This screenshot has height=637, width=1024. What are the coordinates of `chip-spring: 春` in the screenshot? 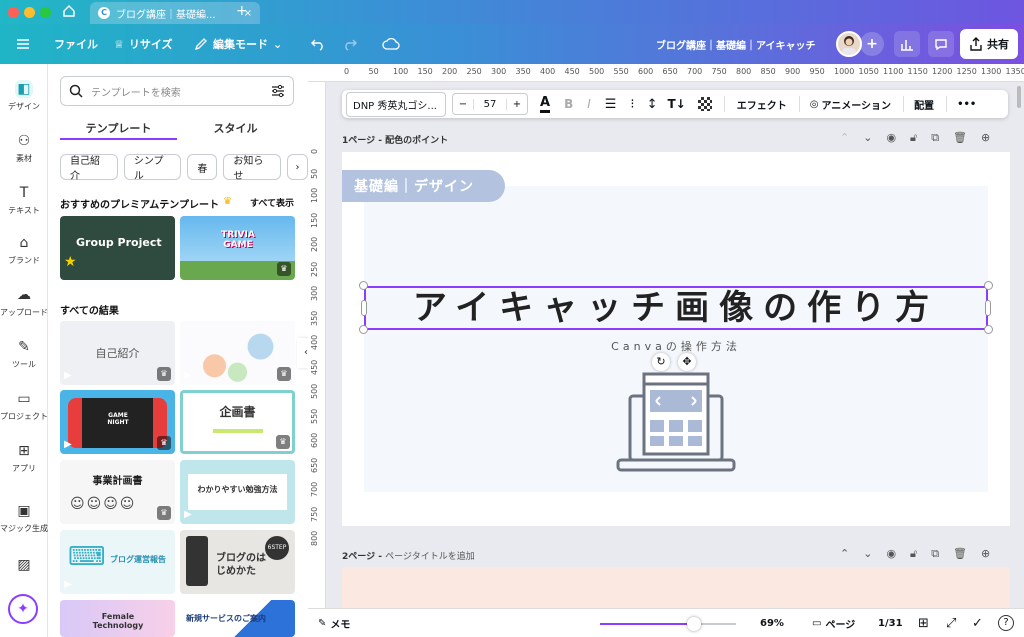 It's located at (202, 167).